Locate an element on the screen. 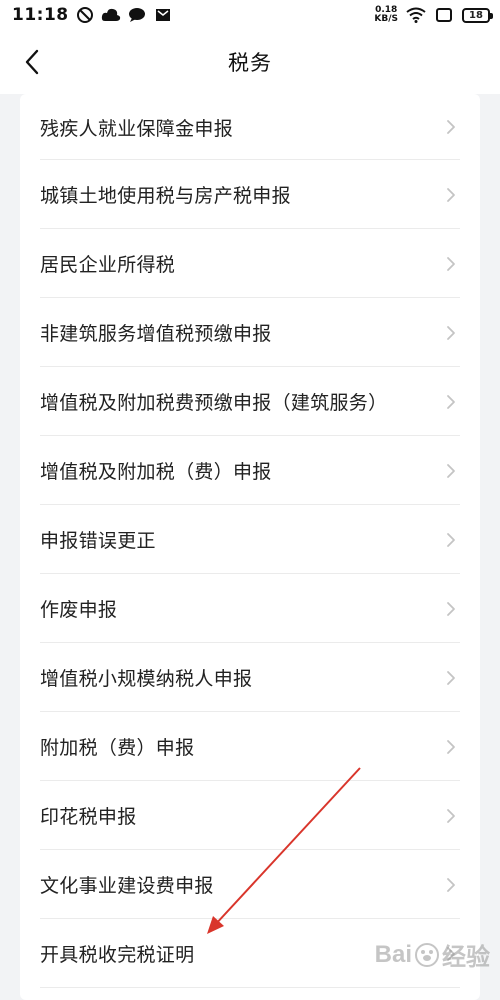 The width and height of the screenshot is (500, 1000). chat-bubble-icon is located at coordinates (137, 15).